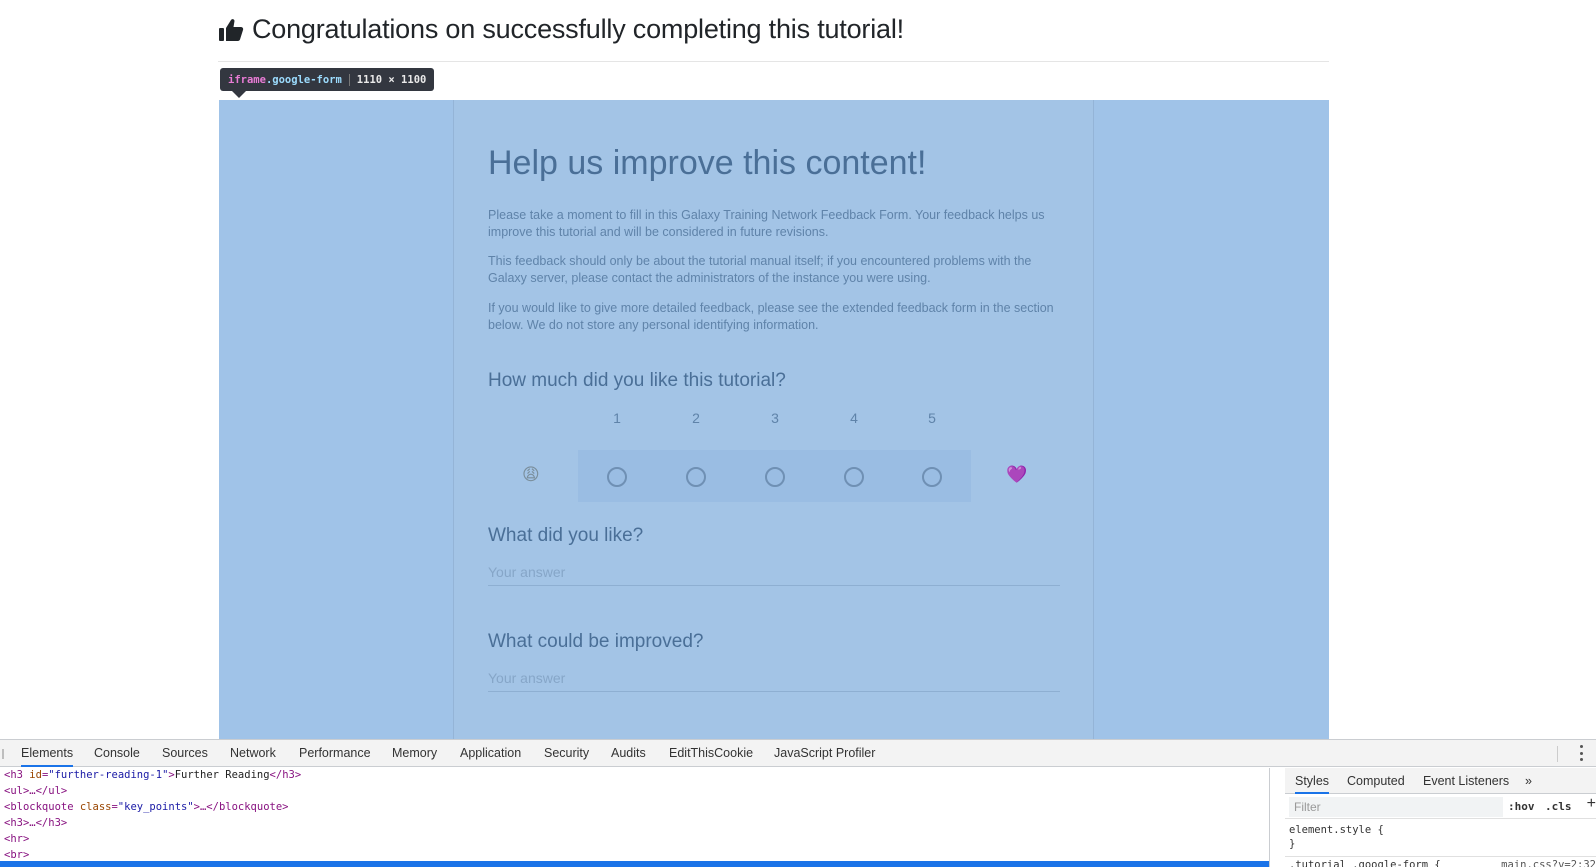 This screenshot has width=1596, height=867. What do you see at coordinates (566, 753) in the screenshot?
I see `tab-security: Security` at bounding box center [566, 753].